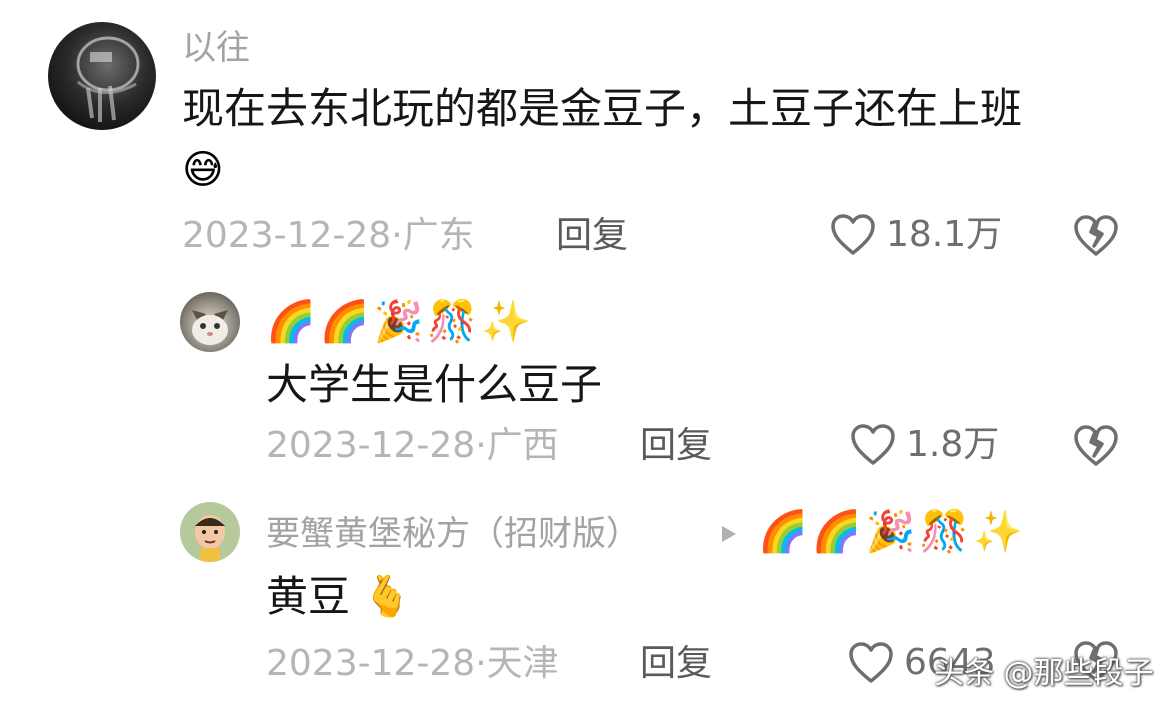 The height and width of the screenshot is (710, 1170). I want to click on like-count: 18.1万, so click(944, 234).